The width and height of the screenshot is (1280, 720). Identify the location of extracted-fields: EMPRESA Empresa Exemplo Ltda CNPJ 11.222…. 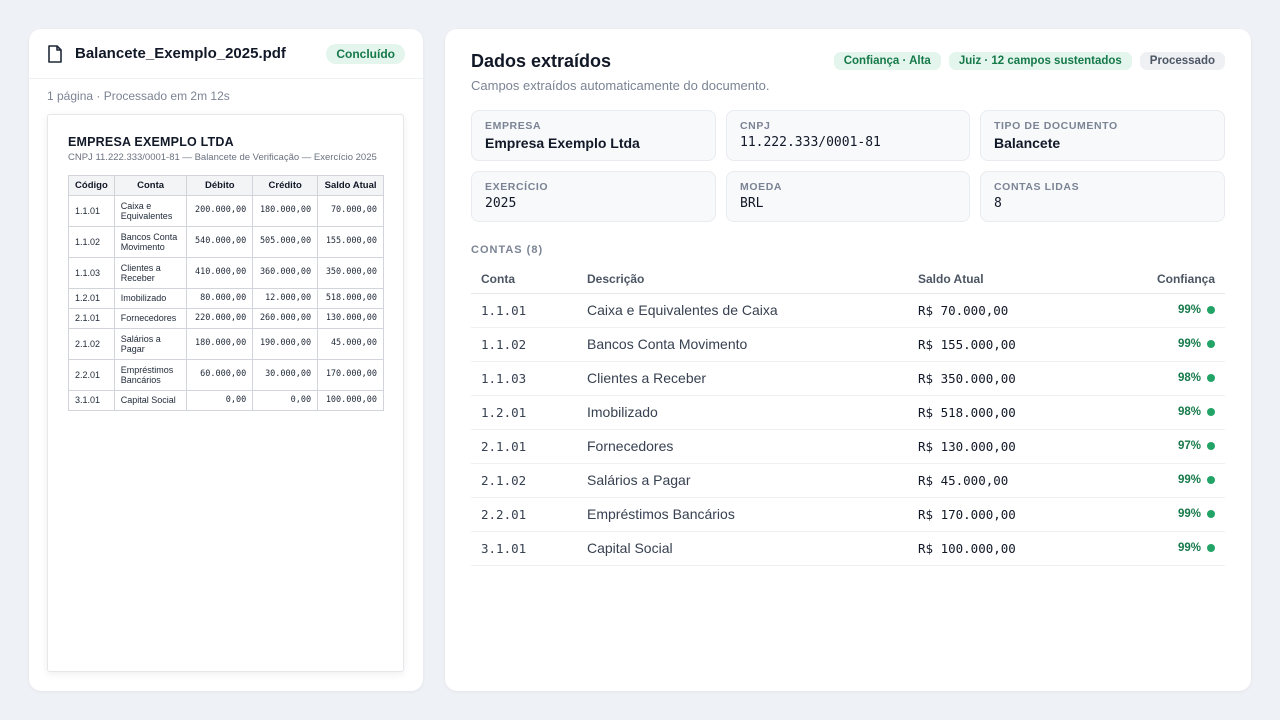
(848, 166).